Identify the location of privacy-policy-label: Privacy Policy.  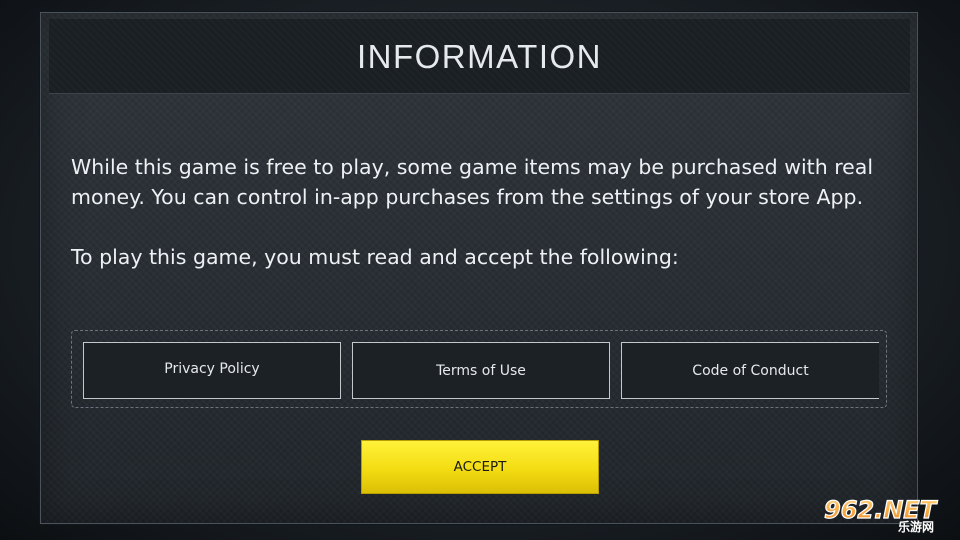
(212, 369).